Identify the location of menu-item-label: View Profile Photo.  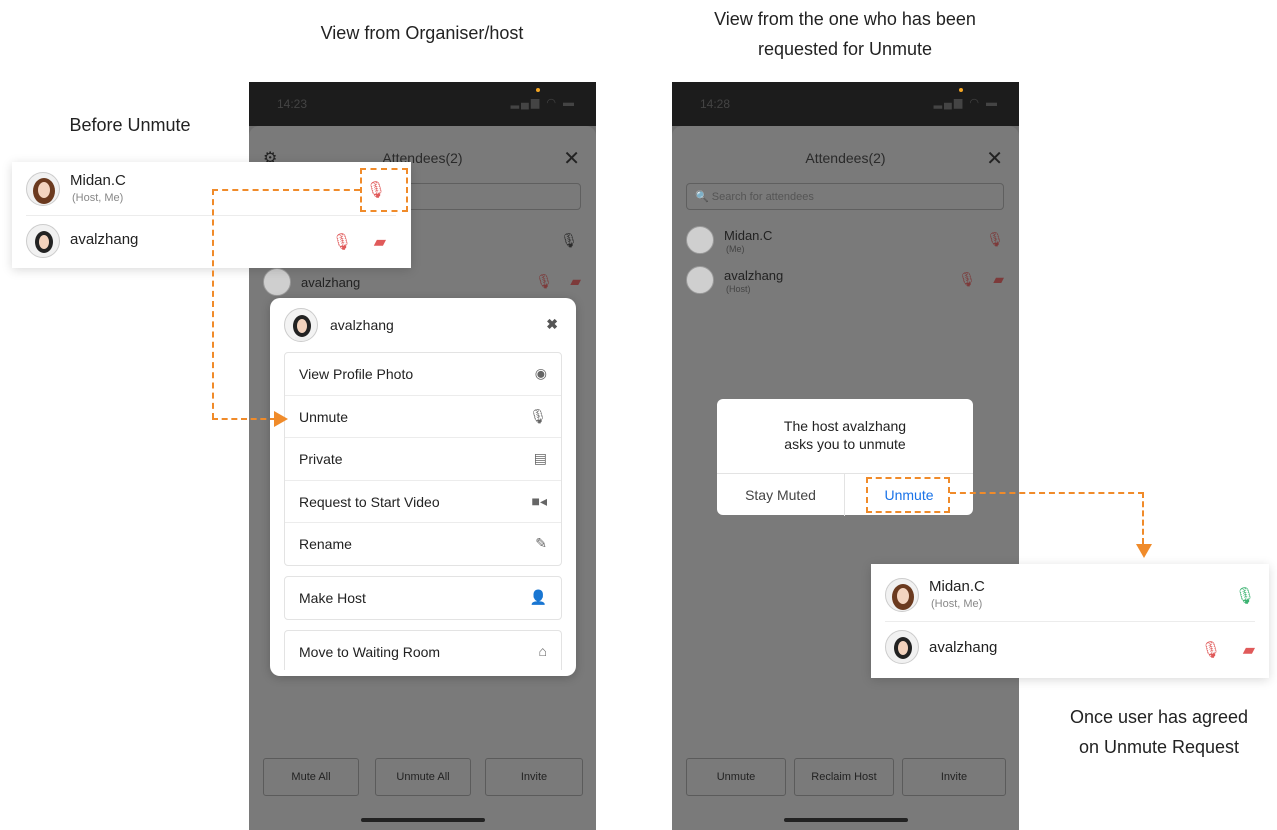
(356, 374).